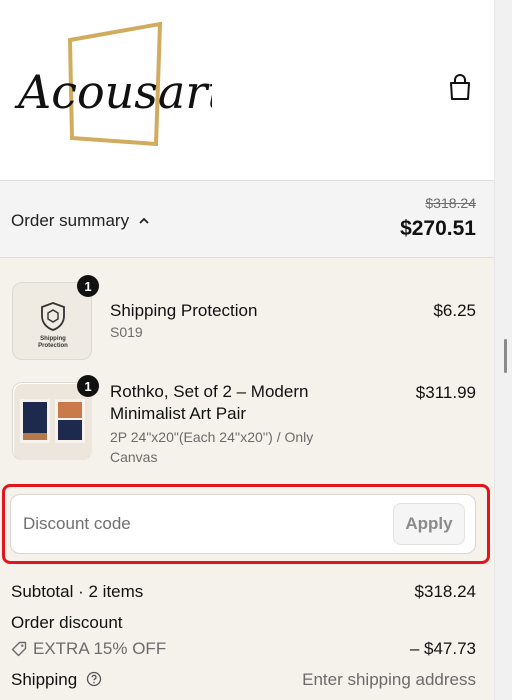 This screenshot has width=512, height=700. I want to click on shipping-value: Enter shipping address, so click(389, 679).